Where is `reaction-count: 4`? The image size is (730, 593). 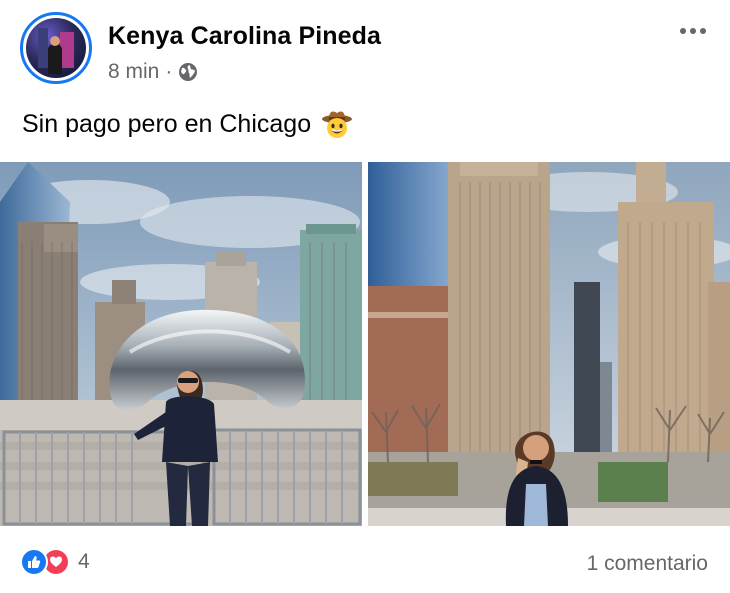
reaction-count: 4 is located at coordinates (84, 561).